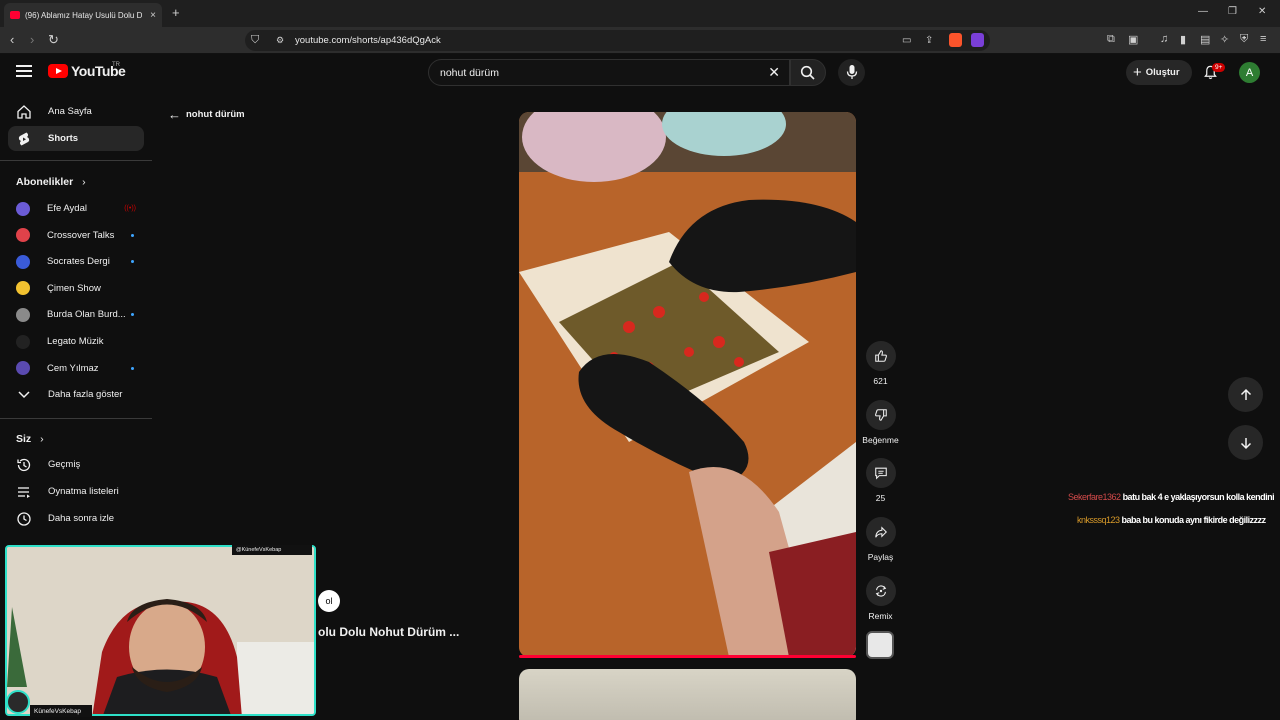 This screenshot has height=720, width=1280. Describe the element at coordinates (32, 39) in the screenshot. I see `forward-nav-icon: ›` at that location.